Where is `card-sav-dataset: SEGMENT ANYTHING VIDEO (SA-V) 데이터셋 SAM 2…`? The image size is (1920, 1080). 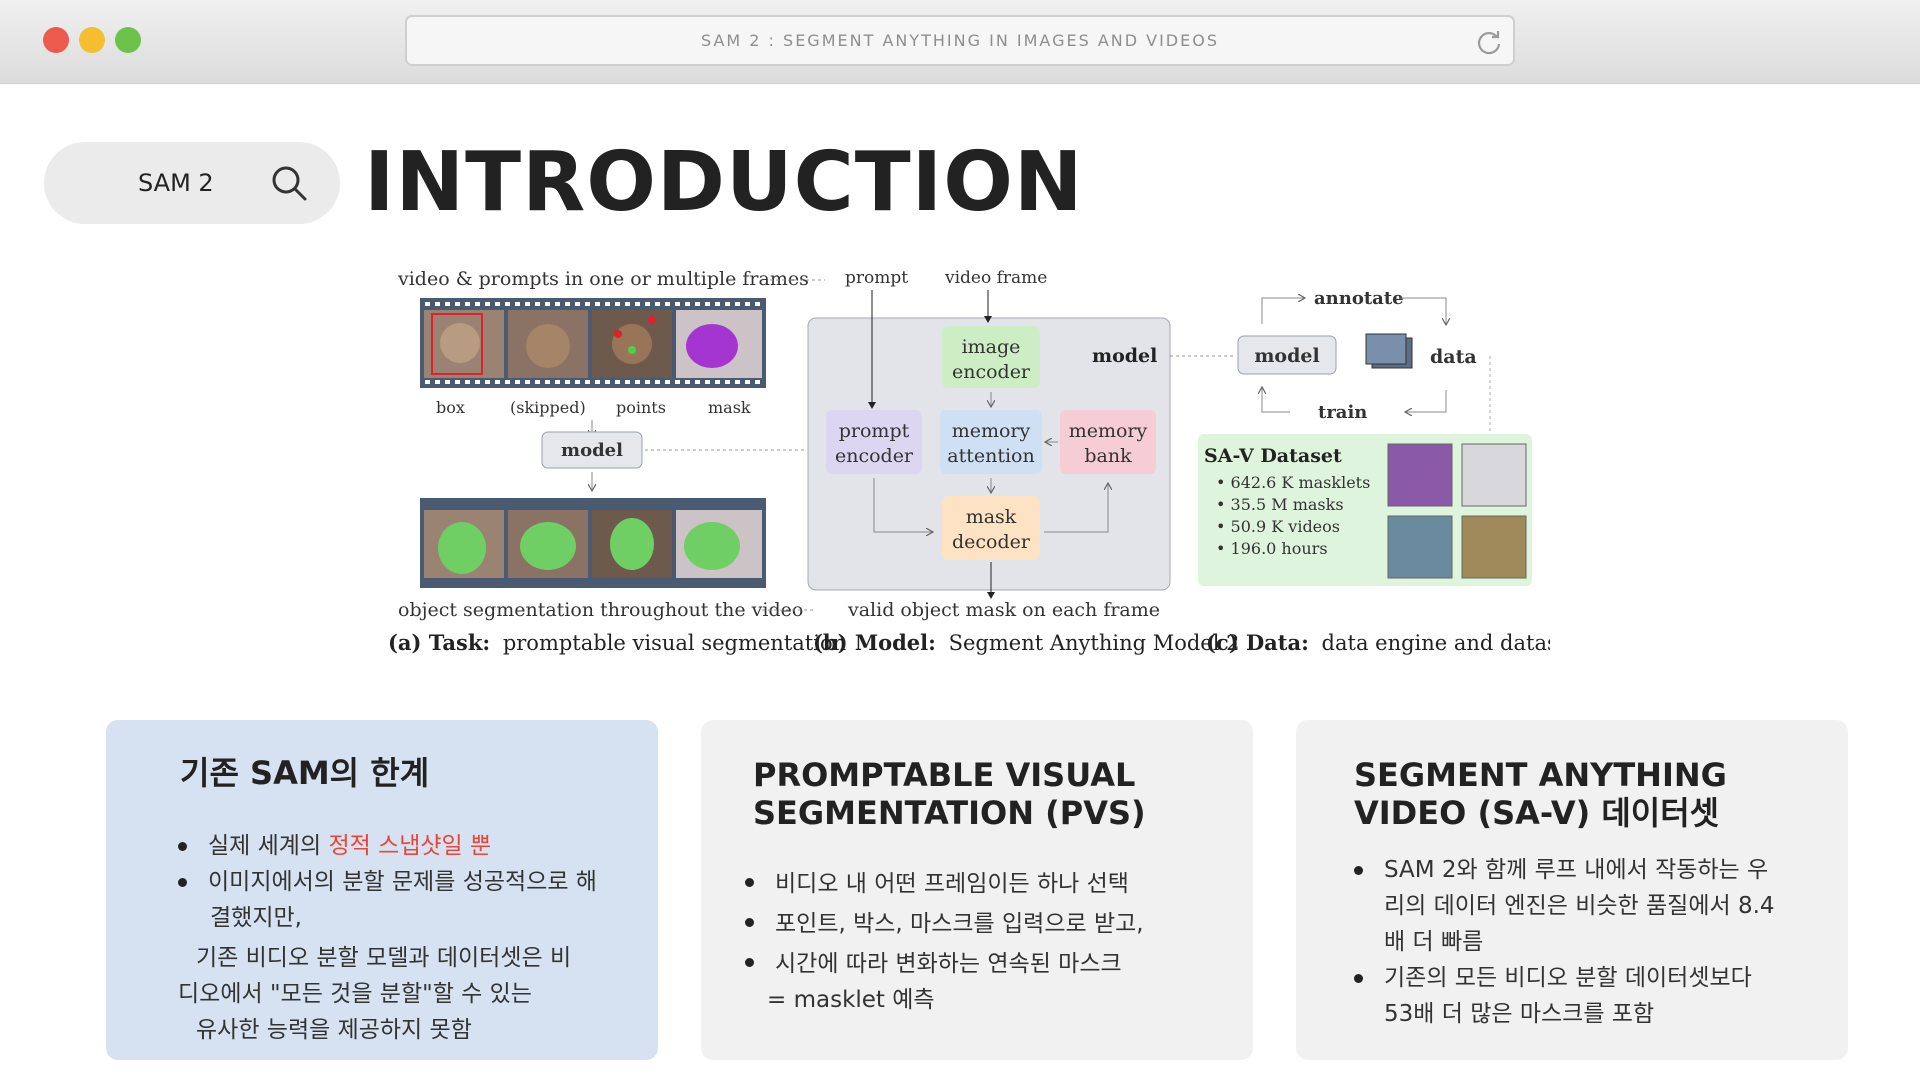 card-sav-dataset: SEGMENT ANYTHING VIDEO (SA-V) 데이터셋 SAM 2… is located at coordinates (1572, 890).